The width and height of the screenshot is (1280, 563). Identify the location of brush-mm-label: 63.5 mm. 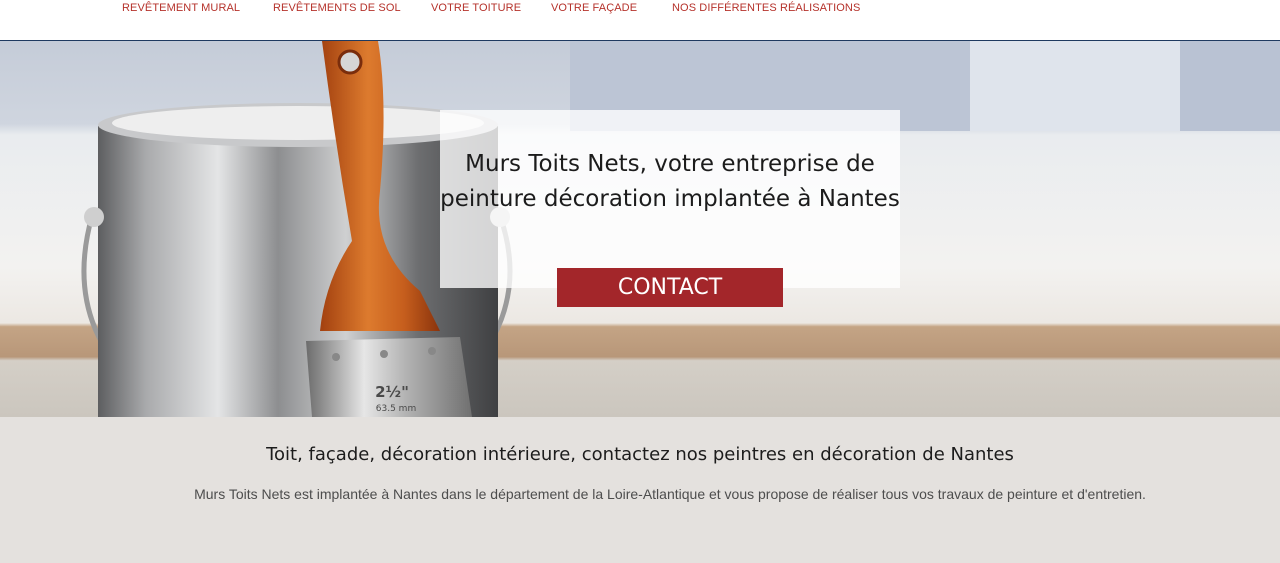
(396, 409).